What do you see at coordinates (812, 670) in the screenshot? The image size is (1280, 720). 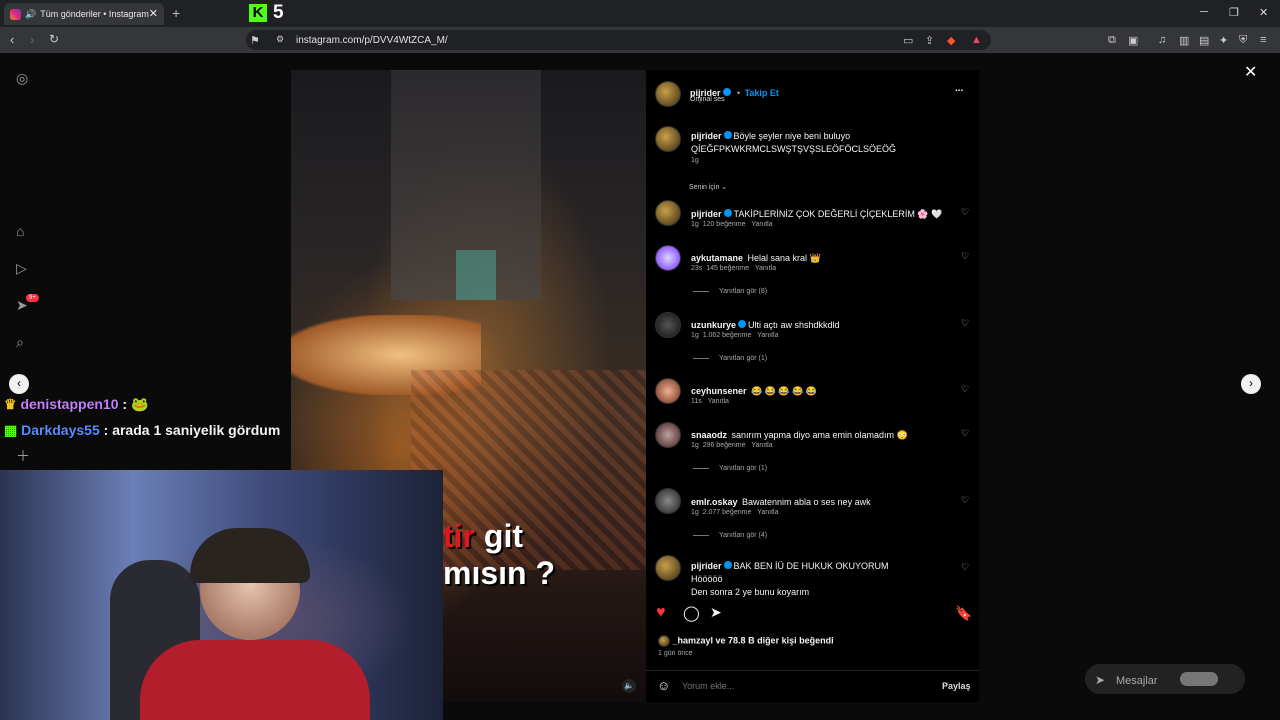 I see `divider` at bounding box center [812, 670].